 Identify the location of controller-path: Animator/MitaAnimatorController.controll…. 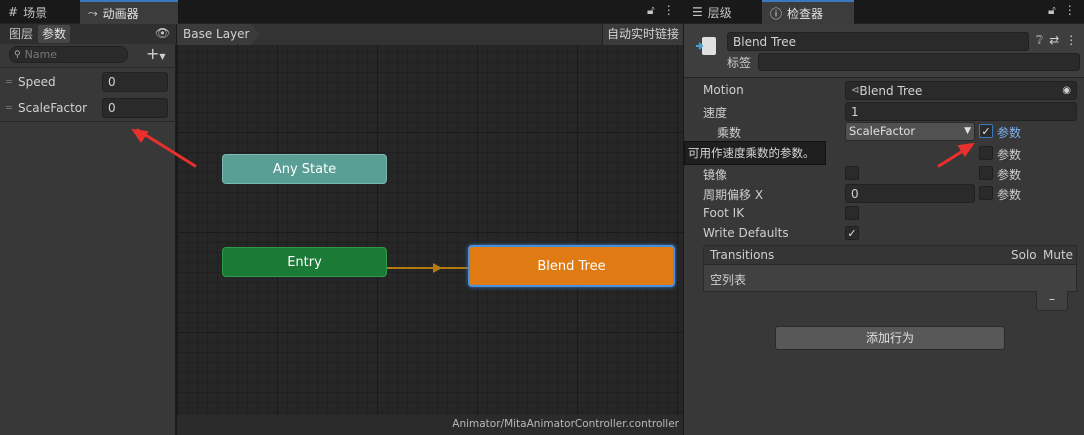
(565, 424).